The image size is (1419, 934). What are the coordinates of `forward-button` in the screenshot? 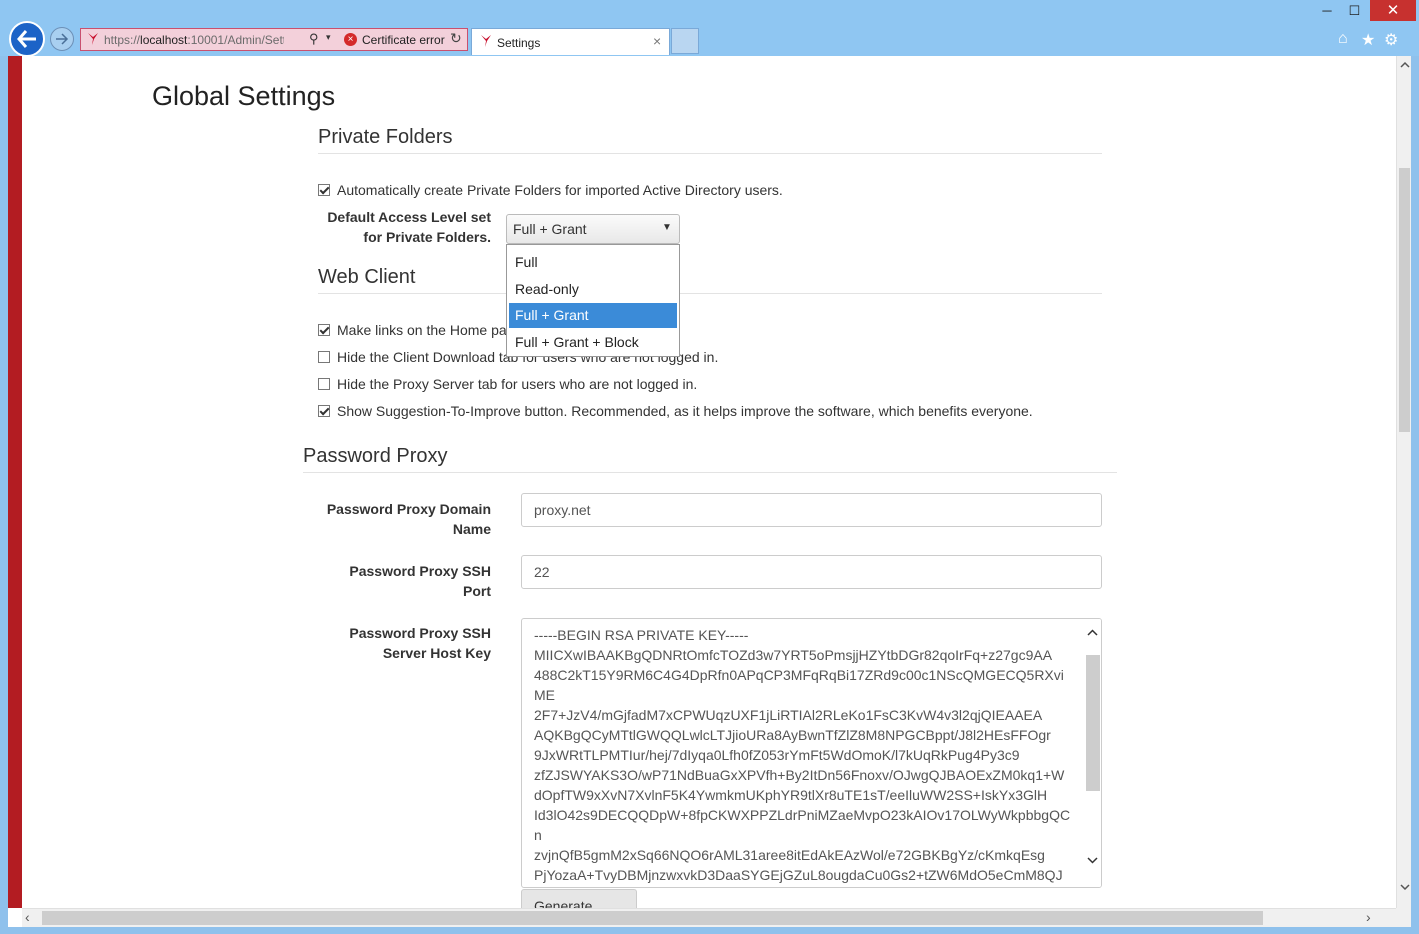 It's located at (62, 39).